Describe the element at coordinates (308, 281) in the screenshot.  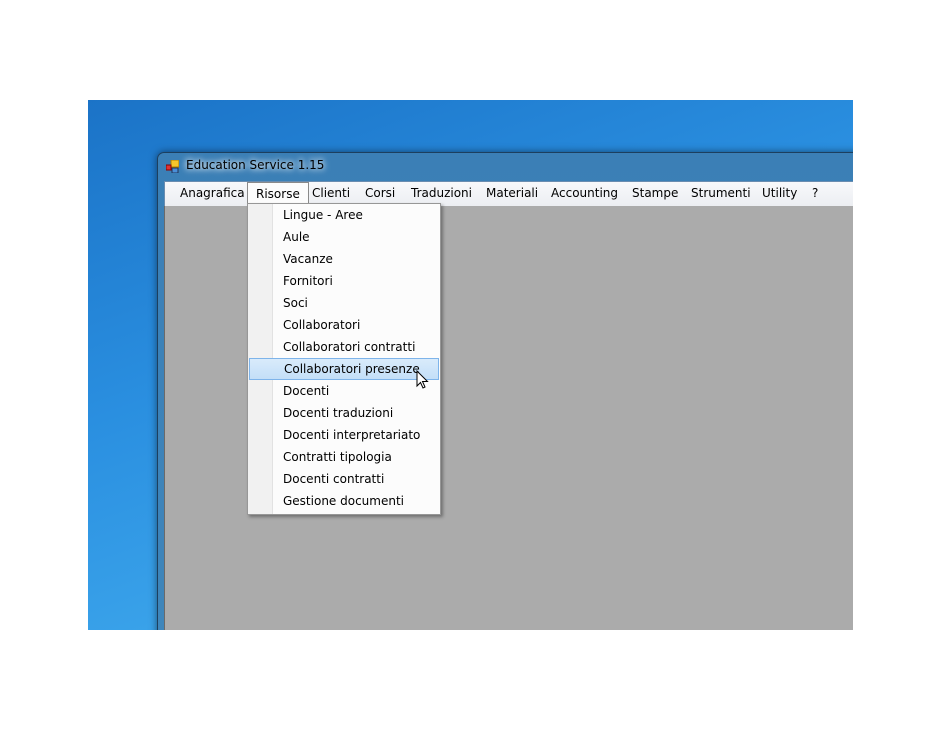
I see `menu-item-label: Fornitori` at that location.